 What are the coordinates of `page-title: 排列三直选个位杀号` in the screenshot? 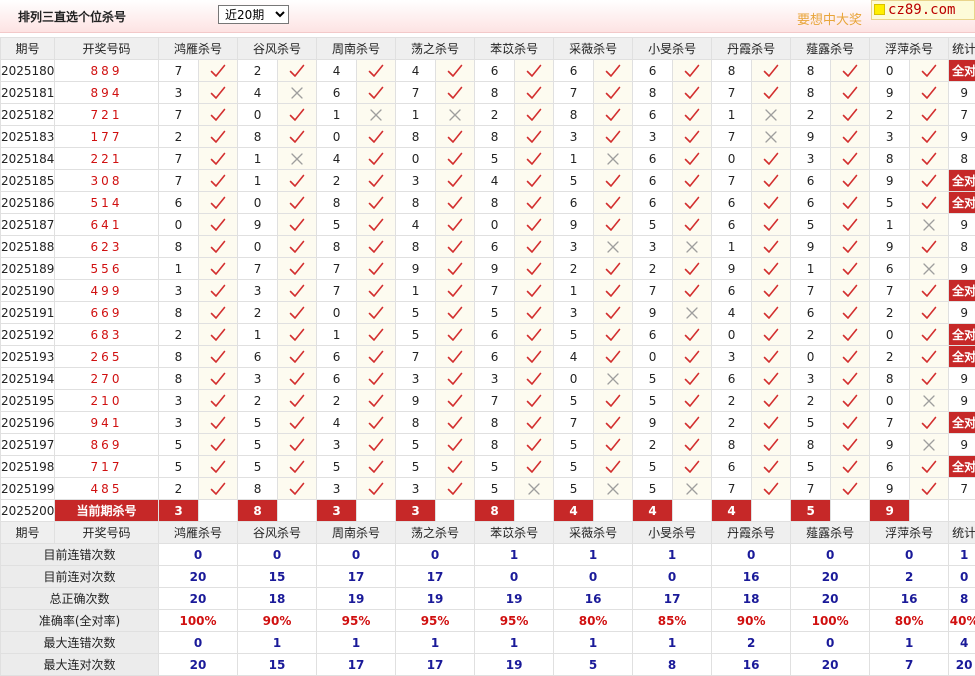 It's located at (72, 16).